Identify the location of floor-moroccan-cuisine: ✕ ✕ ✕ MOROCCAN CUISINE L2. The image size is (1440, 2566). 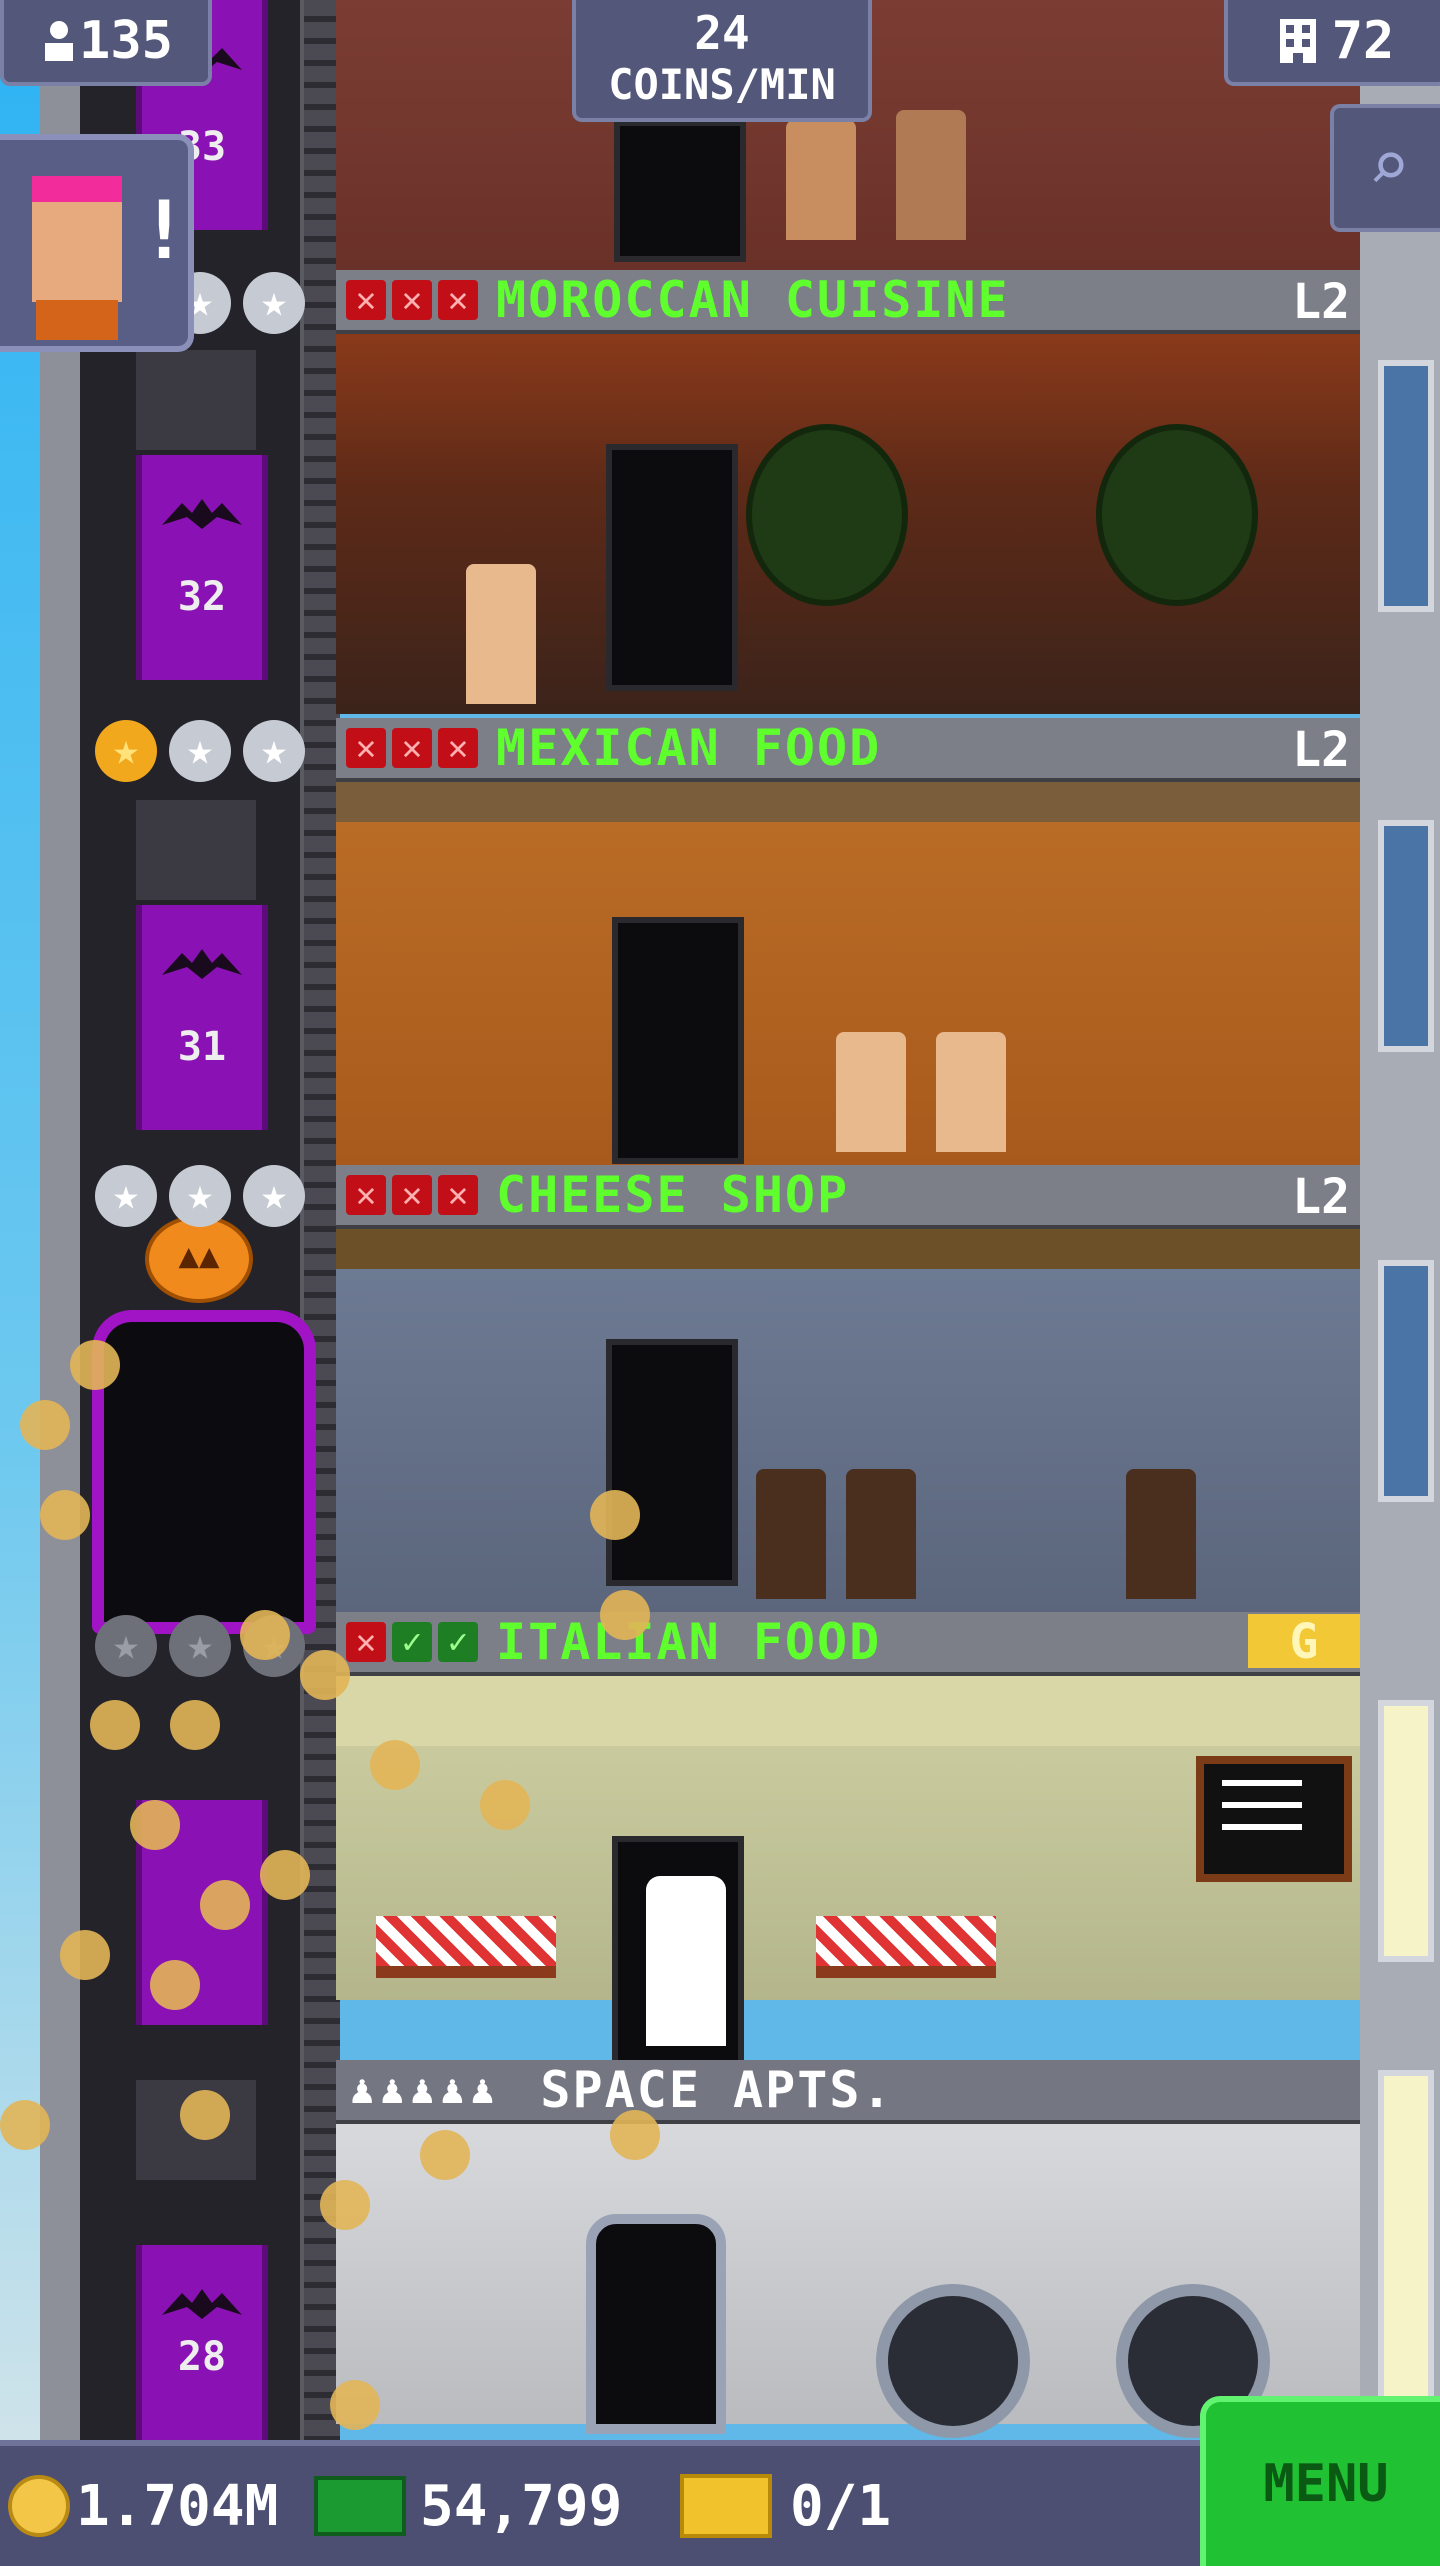
(848, 495).